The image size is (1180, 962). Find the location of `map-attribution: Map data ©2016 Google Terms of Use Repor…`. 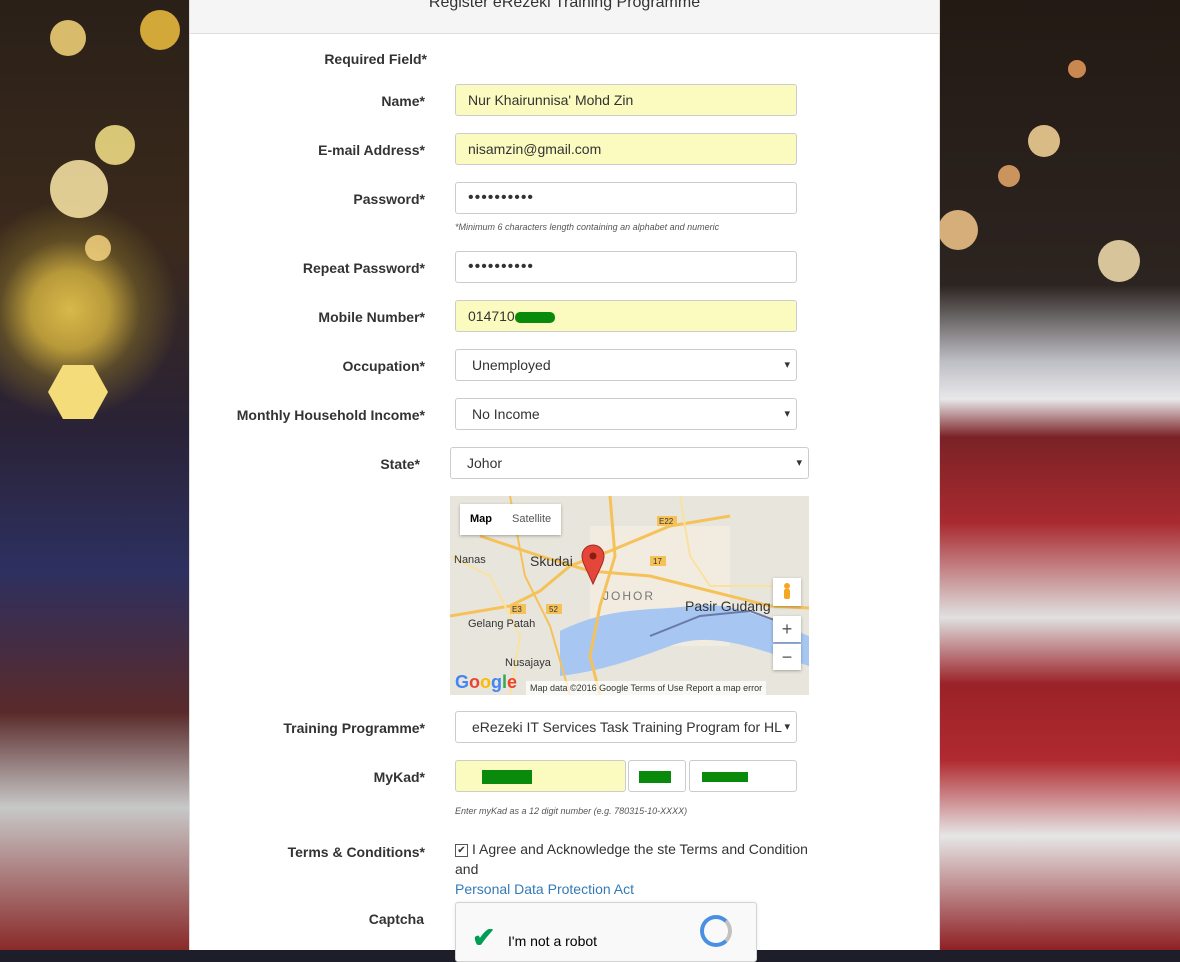

map-attribution: Map data ©2016 Google Terms of Use Repor… is located at coordinates (646, 688).